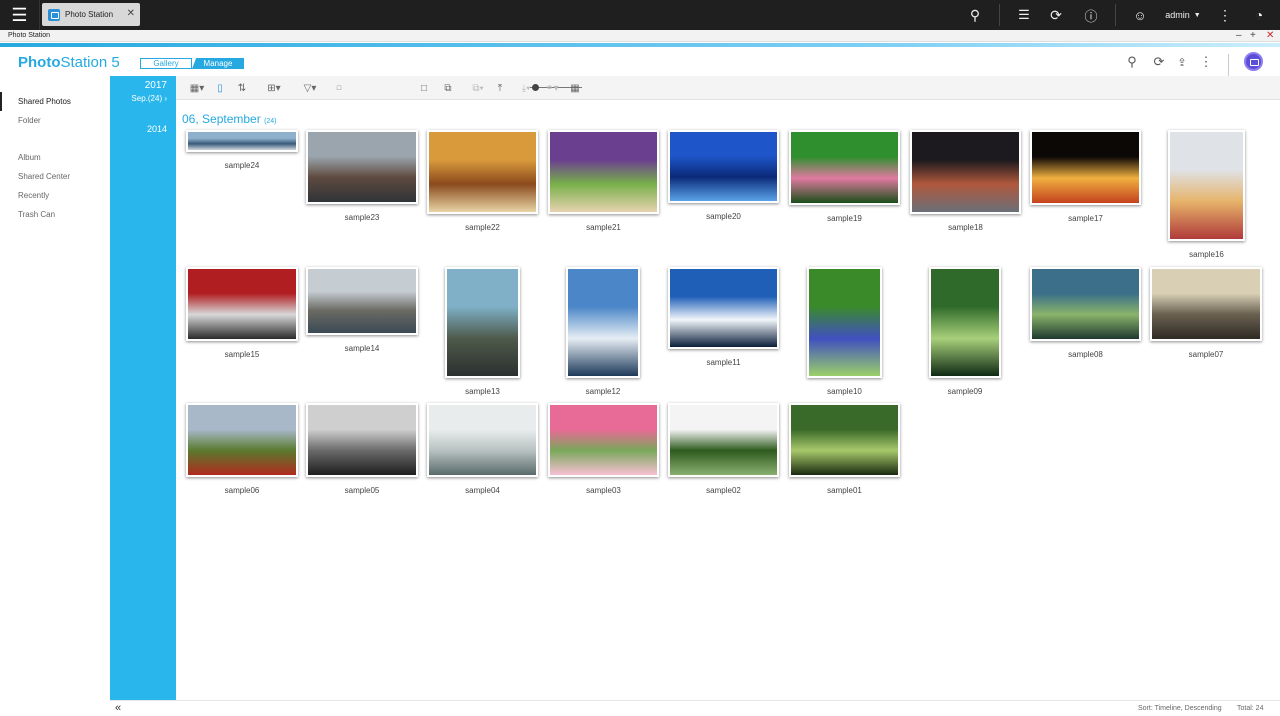 Image resolution: width=1280 pixels, height=716 pixels. I want to click on sidebar-item-trash-can: Trash Can, so click(55, 214).